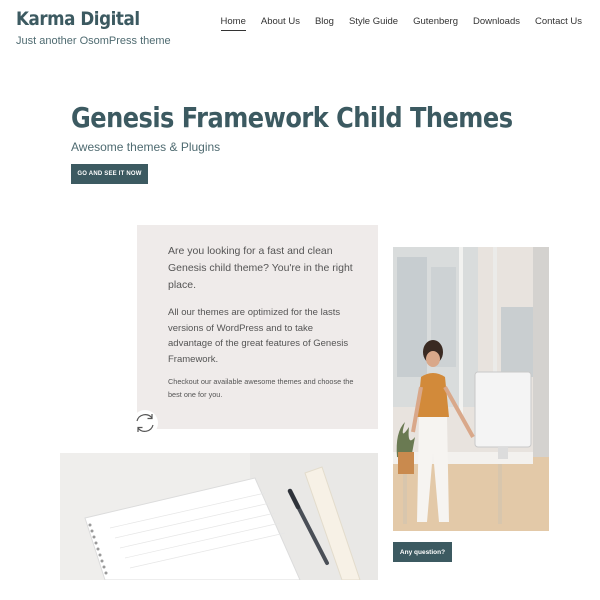  Describe the element at coordinates (435, 23) in the screenshot. I see `nav-item-gutenberg: Gutenberg` at that location.